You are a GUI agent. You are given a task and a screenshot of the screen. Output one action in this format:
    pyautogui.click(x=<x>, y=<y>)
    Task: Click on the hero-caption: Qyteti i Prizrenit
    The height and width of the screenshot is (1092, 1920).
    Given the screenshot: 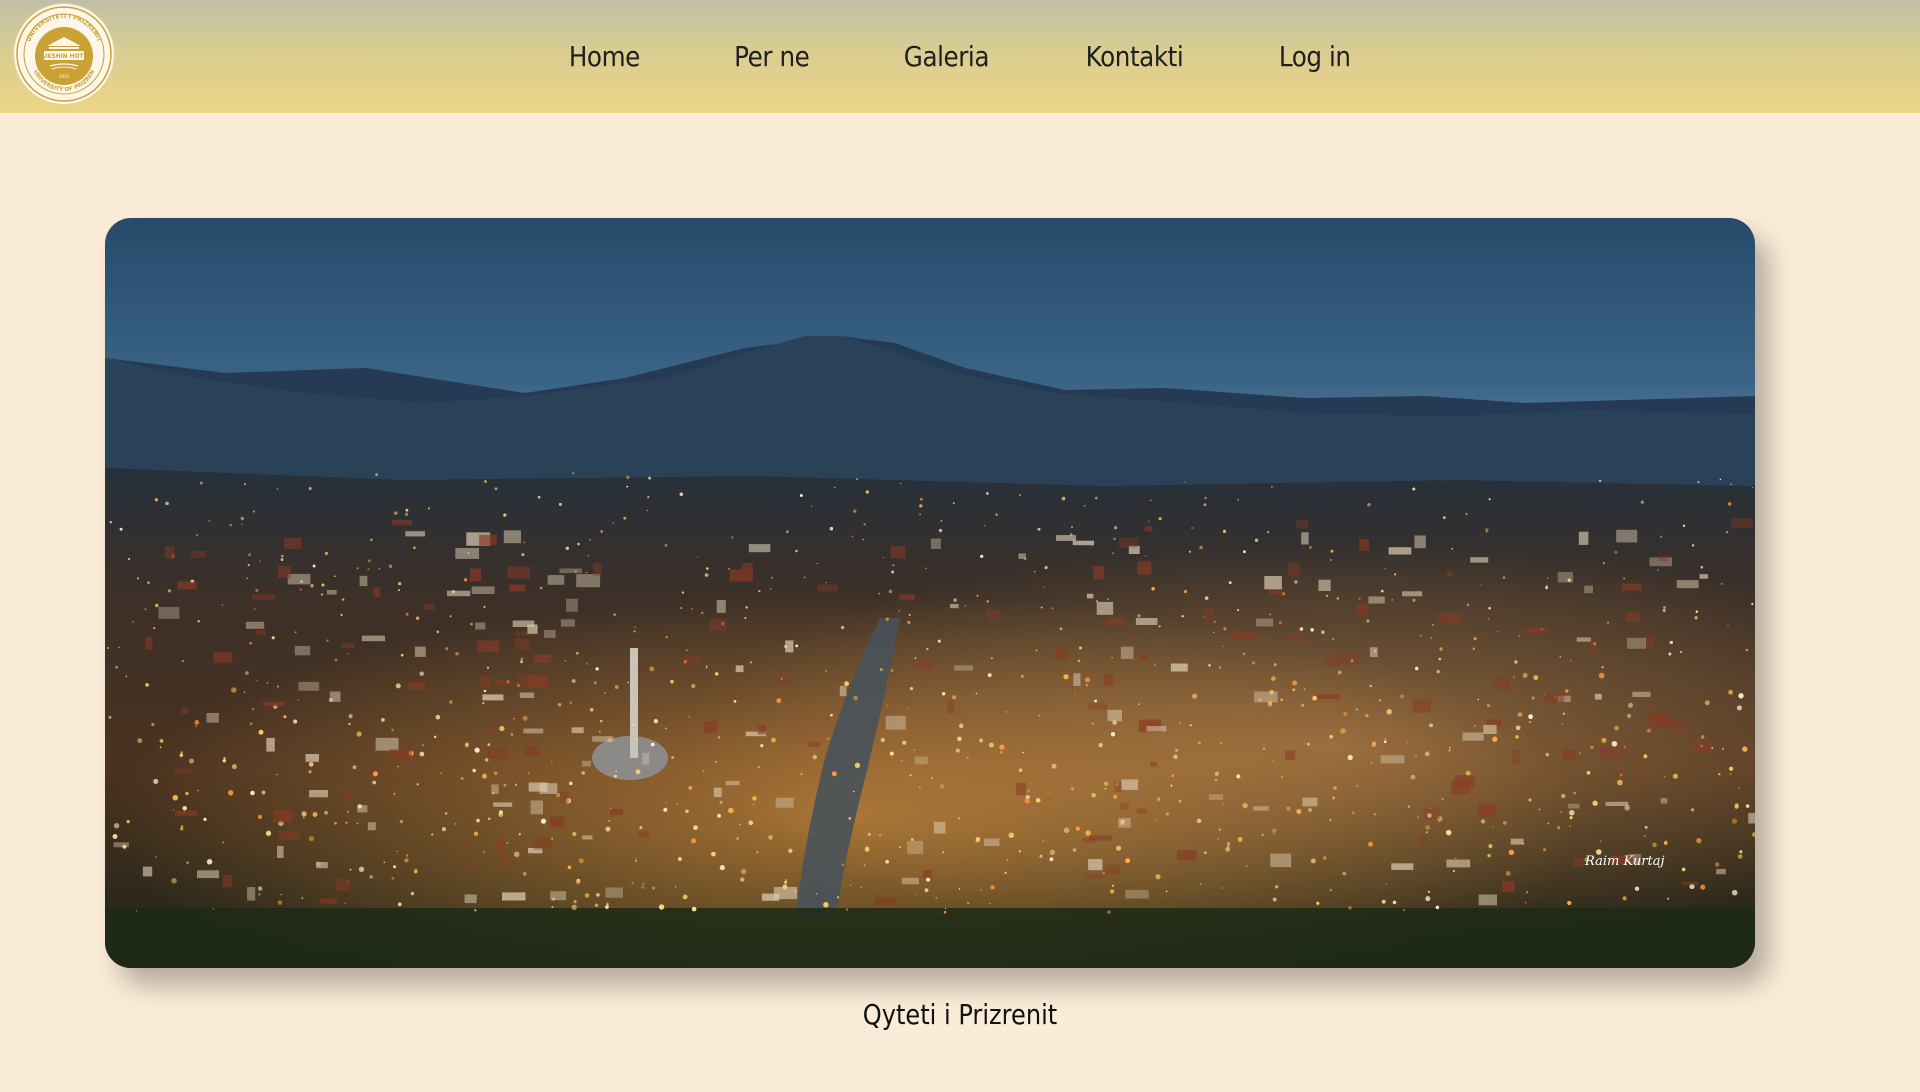 What is the action you would take?
    pyautogui.click(x=960, y=1014)
    